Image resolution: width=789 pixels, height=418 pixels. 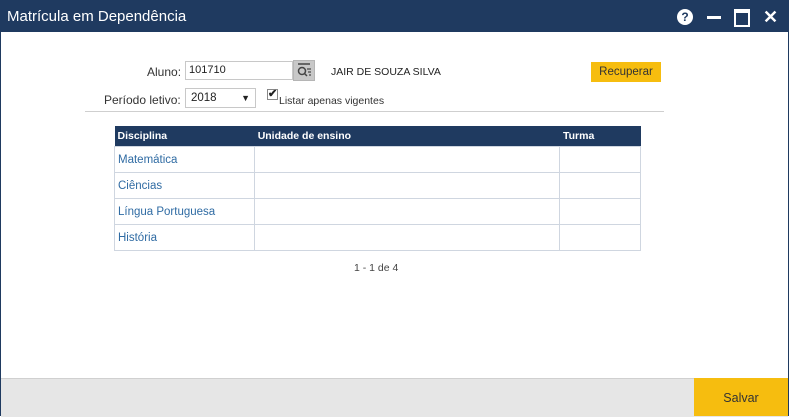 I want to click on student-name: JAIR DE SOUZA SILVA, so click(x=386, y=72).